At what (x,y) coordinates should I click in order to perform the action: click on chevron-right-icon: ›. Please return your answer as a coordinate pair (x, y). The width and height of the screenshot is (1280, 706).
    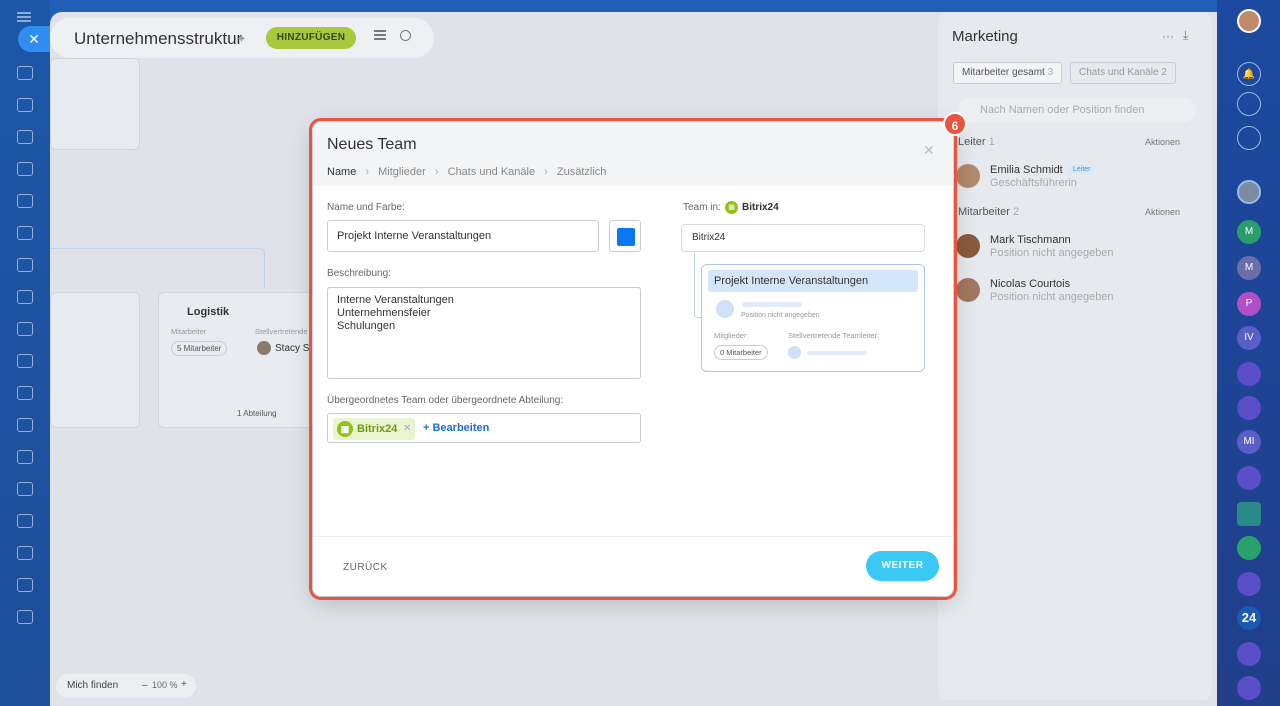
    Looking at the image, I should click on (367, 172).